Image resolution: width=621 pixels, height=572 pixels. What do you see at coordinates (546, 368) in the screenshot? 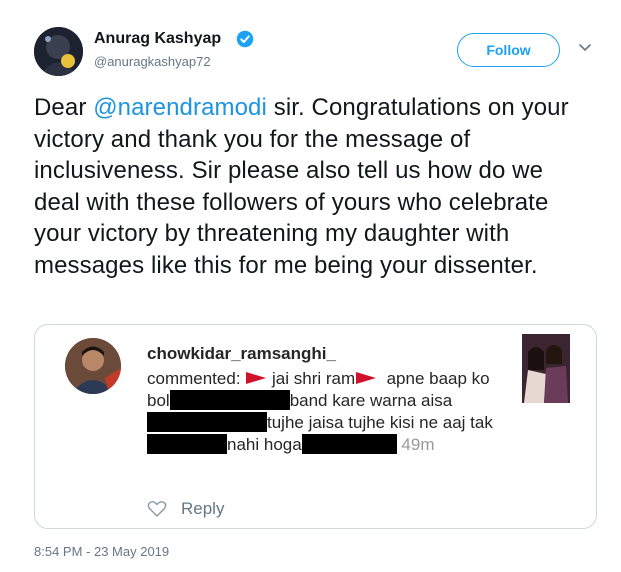
I see `post-thumbnail` at bounding box center [546, 368].